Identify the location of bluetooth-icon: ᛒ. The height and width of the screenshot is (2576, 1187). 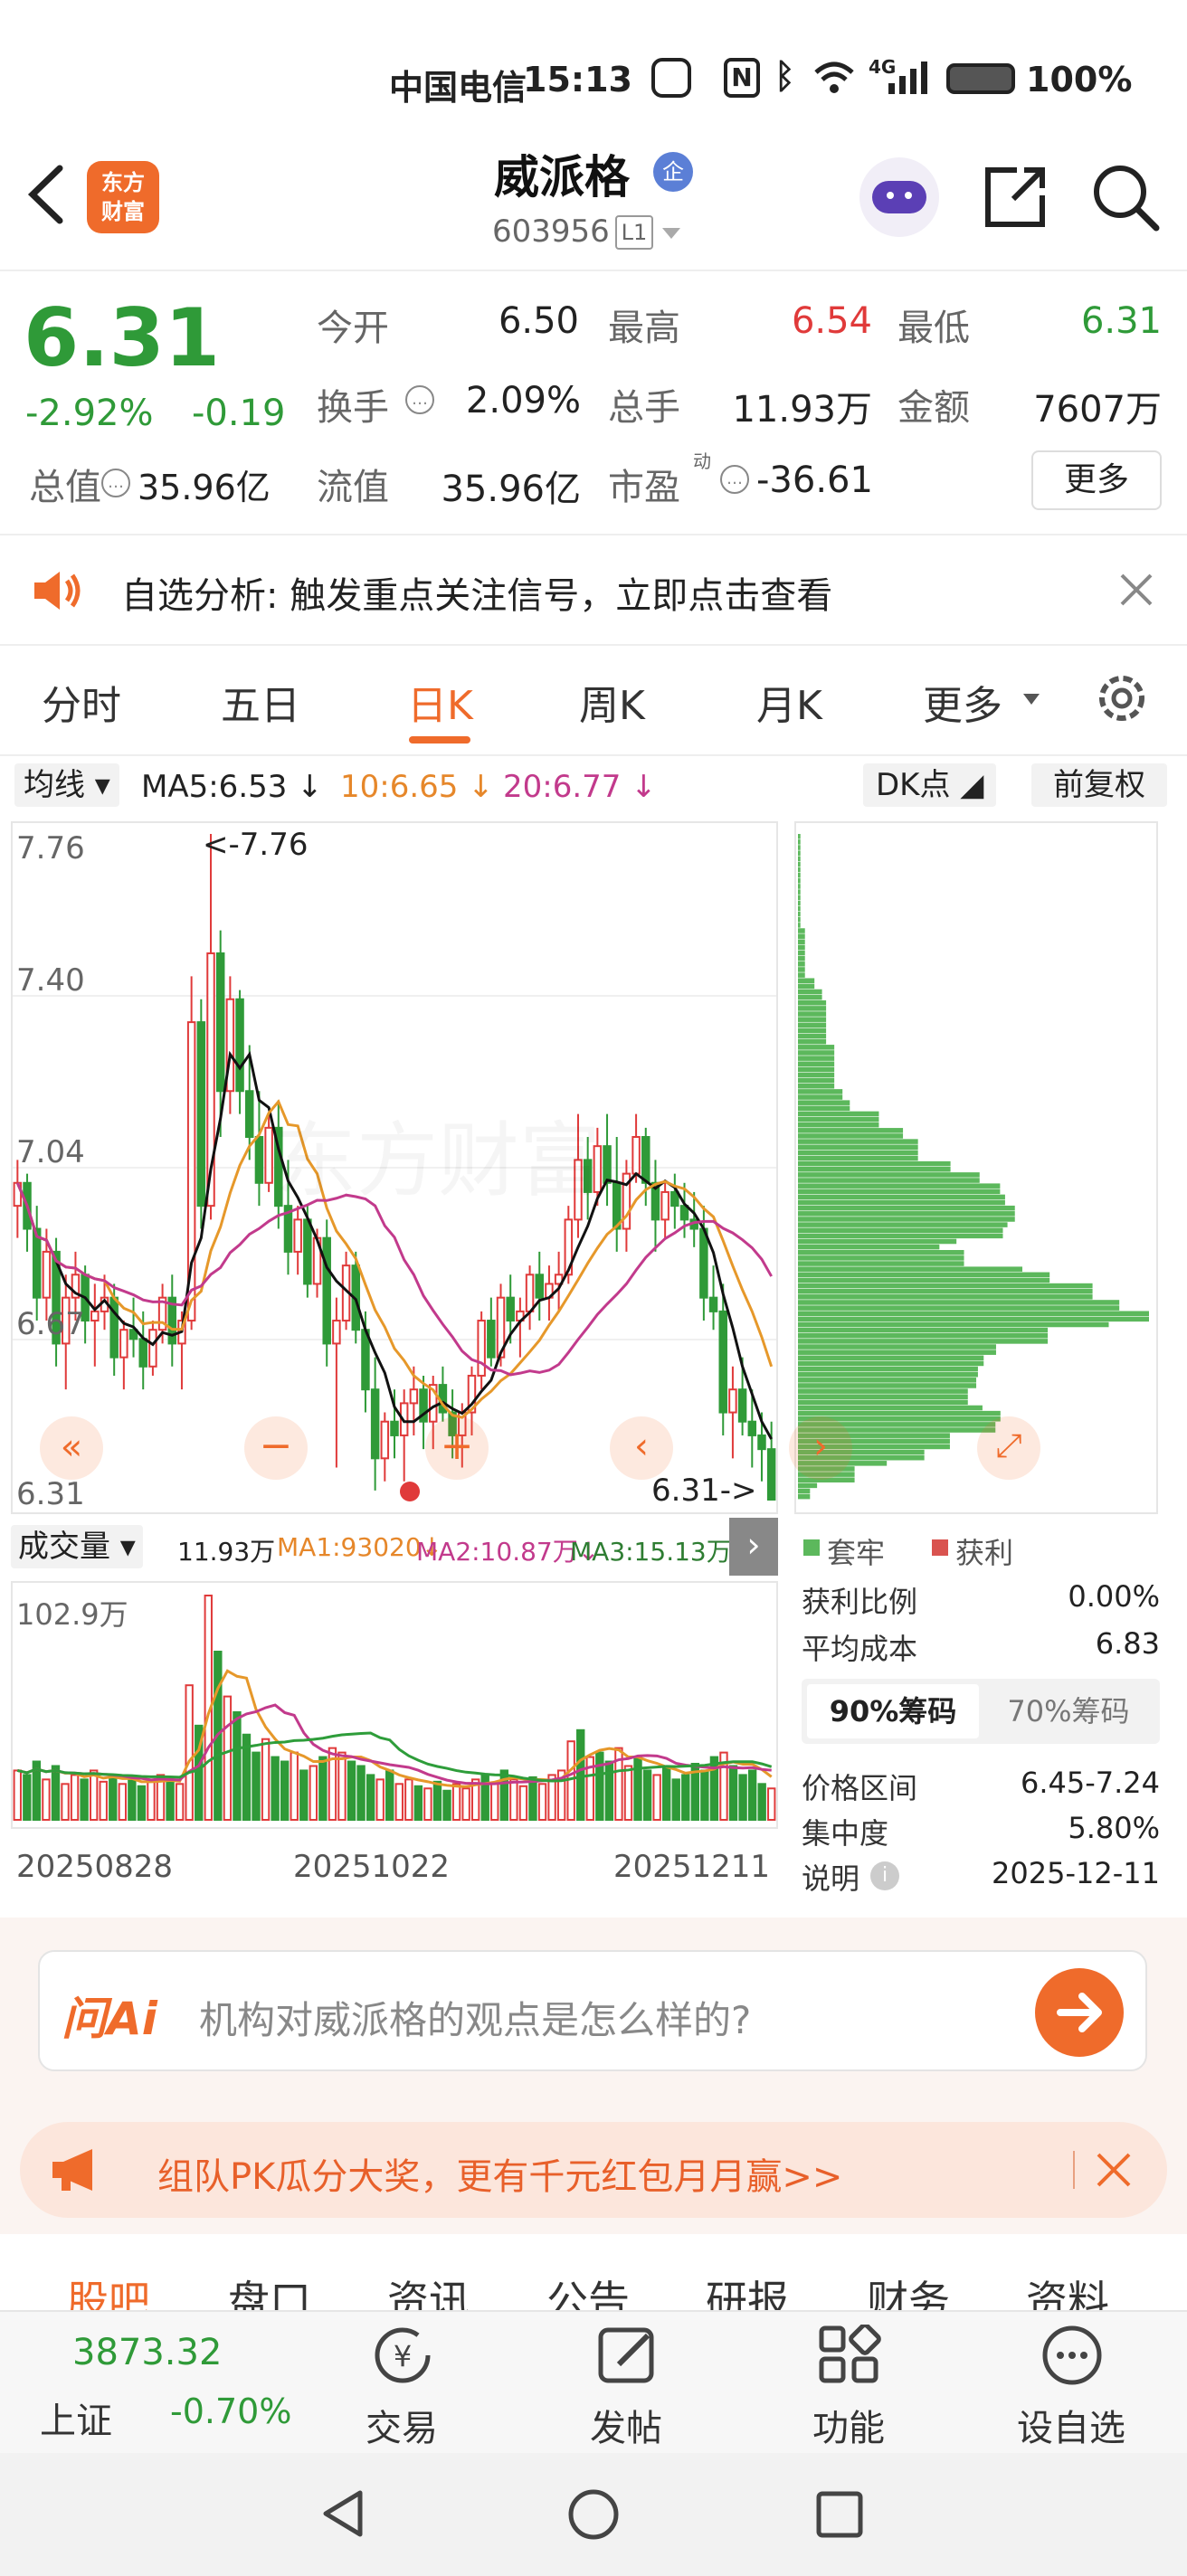
(784, 76).